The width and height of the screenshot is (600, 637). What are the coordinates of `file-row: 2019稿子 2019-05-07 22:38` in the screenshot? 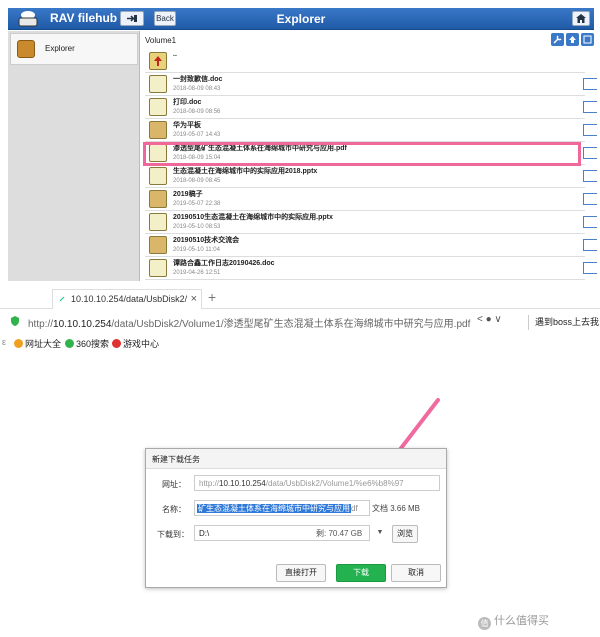 It's located at (371, 199).